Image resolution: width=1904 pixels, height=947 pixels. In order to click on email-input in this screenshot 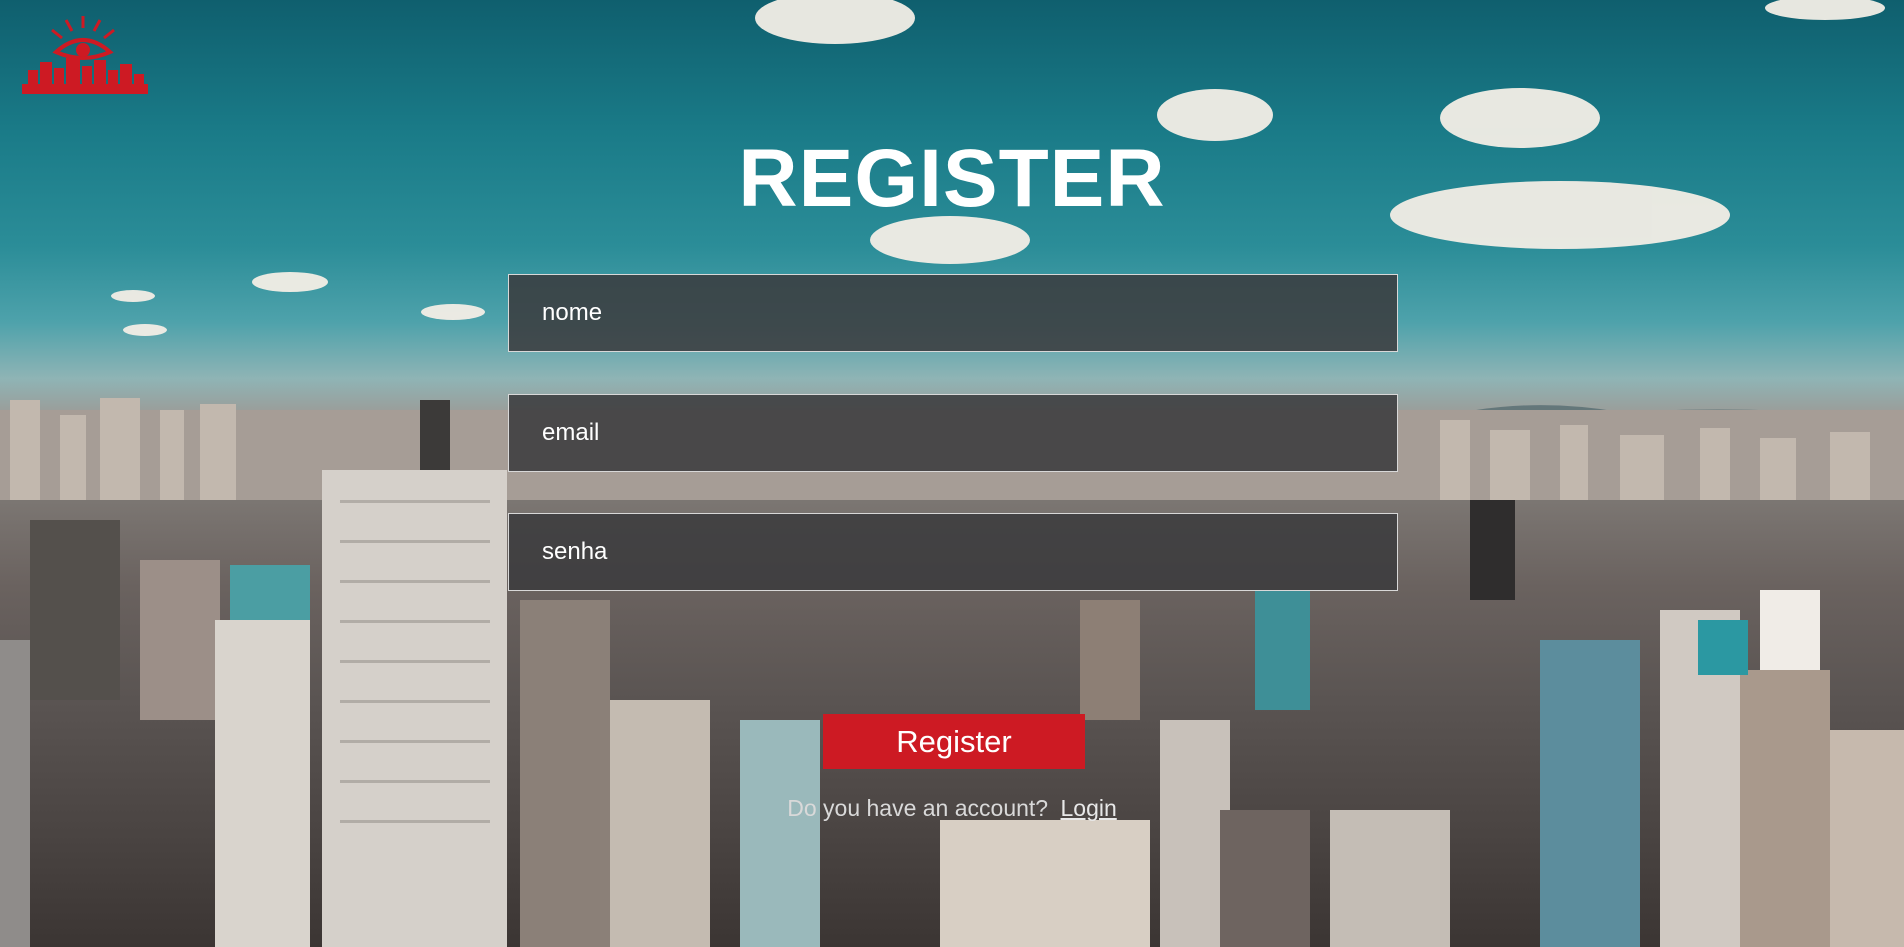, I will do `click(953, 433)`.